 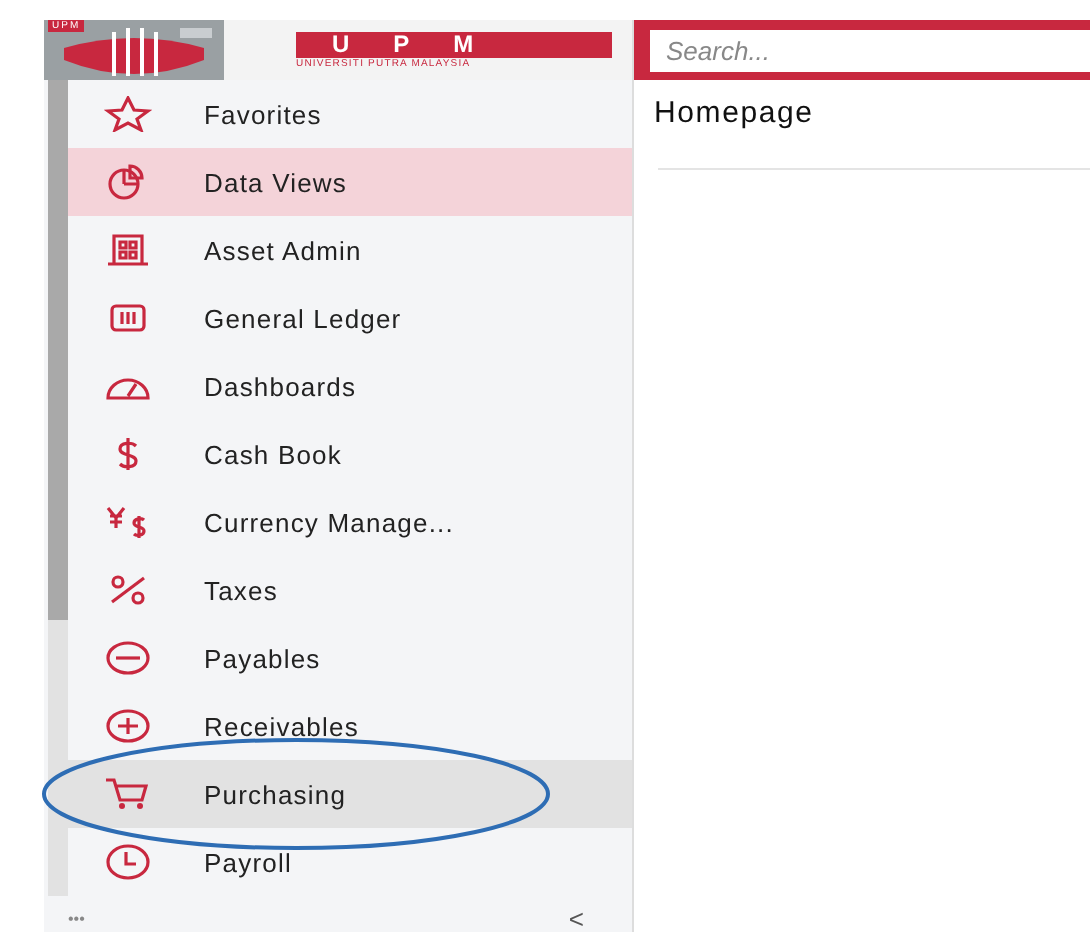 What do you see at coordinates (350, 726) in the screenshot?
I see `sidebar-item: Receivables` at bounding box center [350, 726].